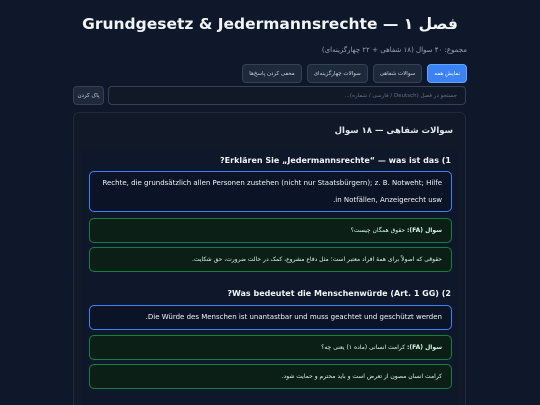 The image size is (540, 405). Describe the element at coordinates (287, 95) in the screenshot. I see `search-input` at that location.